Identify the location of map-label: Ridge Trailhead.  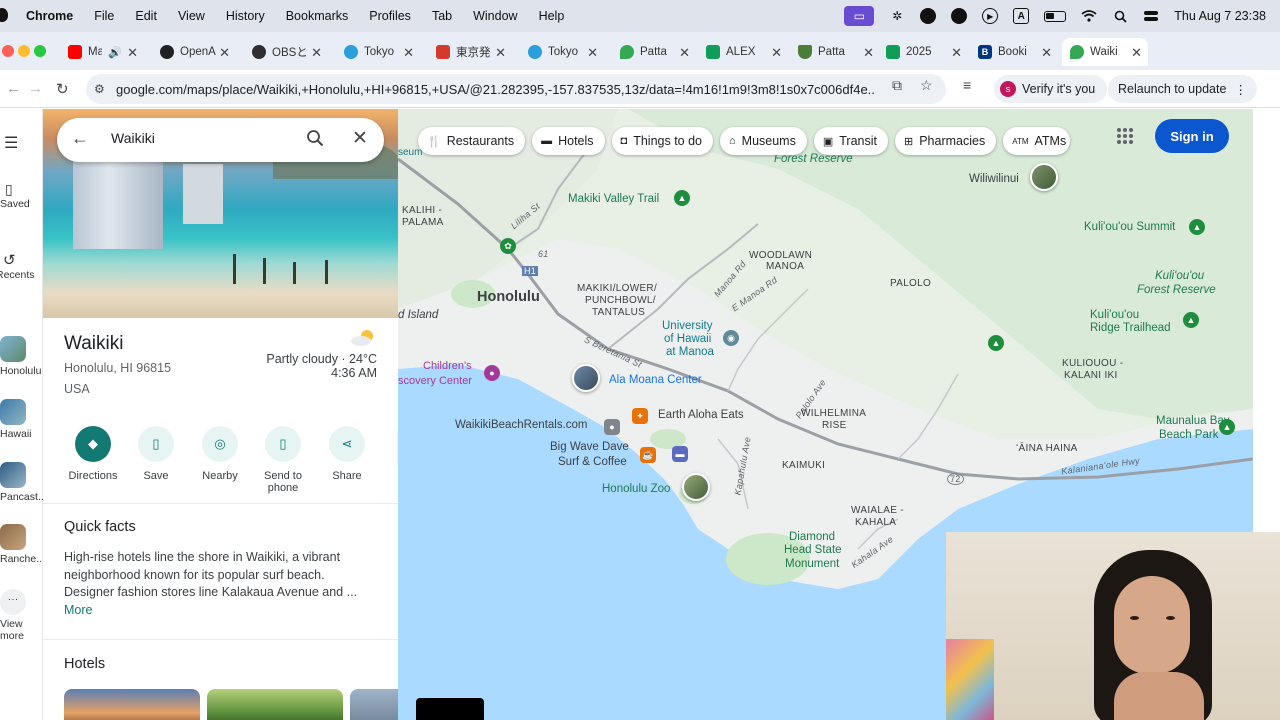
(1130, 328).